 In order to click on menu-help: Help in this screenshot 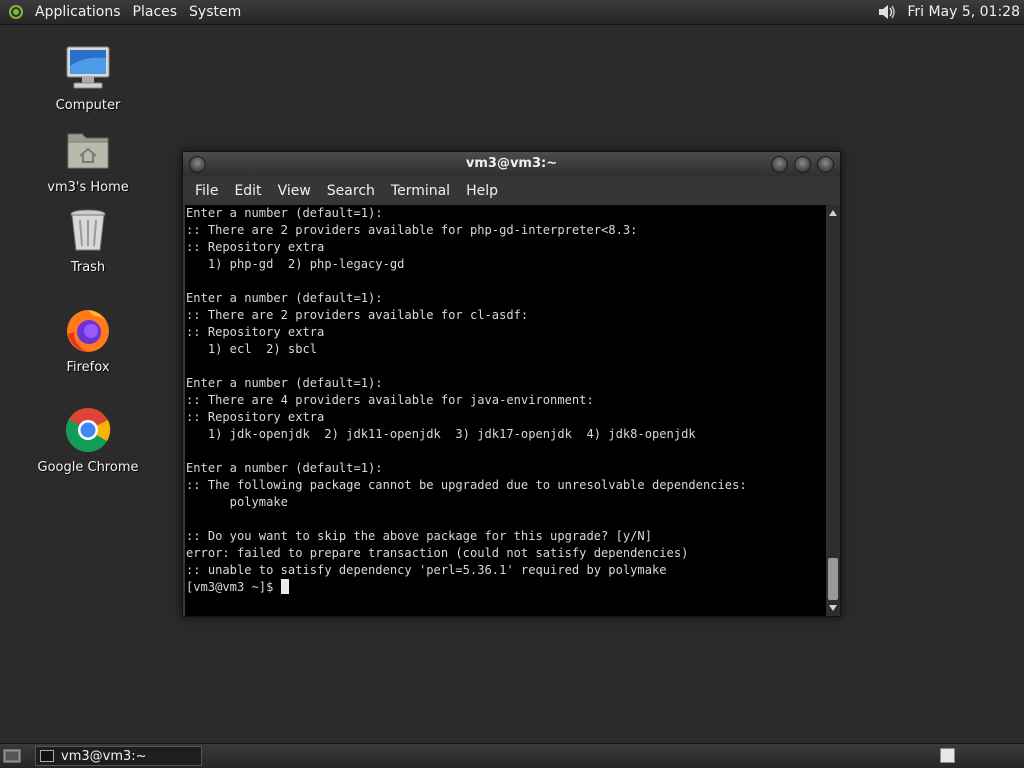, I will do `click(482, 191)`.